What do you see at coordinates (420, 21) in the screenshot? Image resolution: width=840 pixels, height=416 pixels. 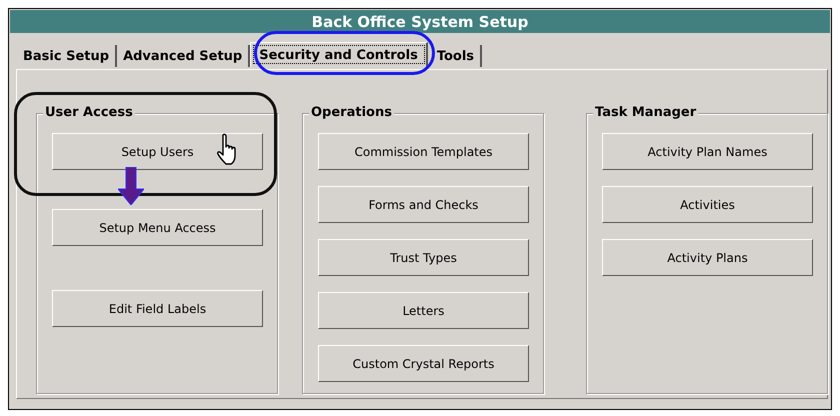 I see `window-title: Back Office System Setup` at bounding box center [420, 21].